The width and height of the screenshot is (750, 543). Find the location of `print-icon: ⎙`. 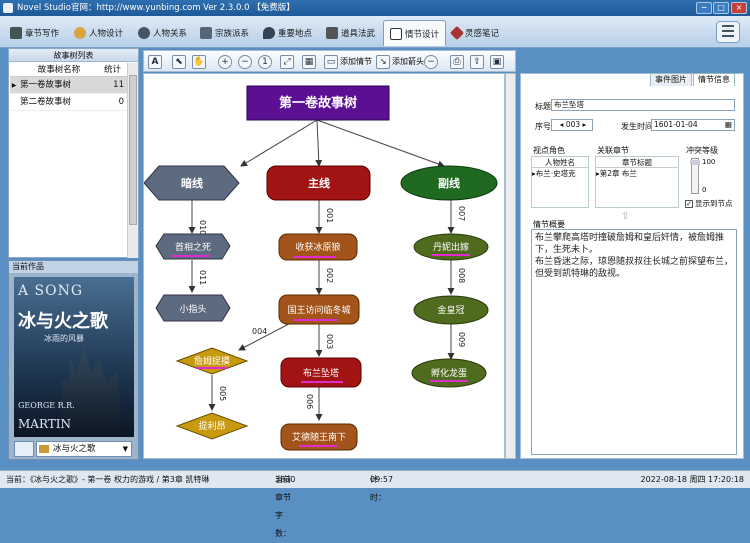

print-icon: ⎙ is located at coordinates (457, 61).